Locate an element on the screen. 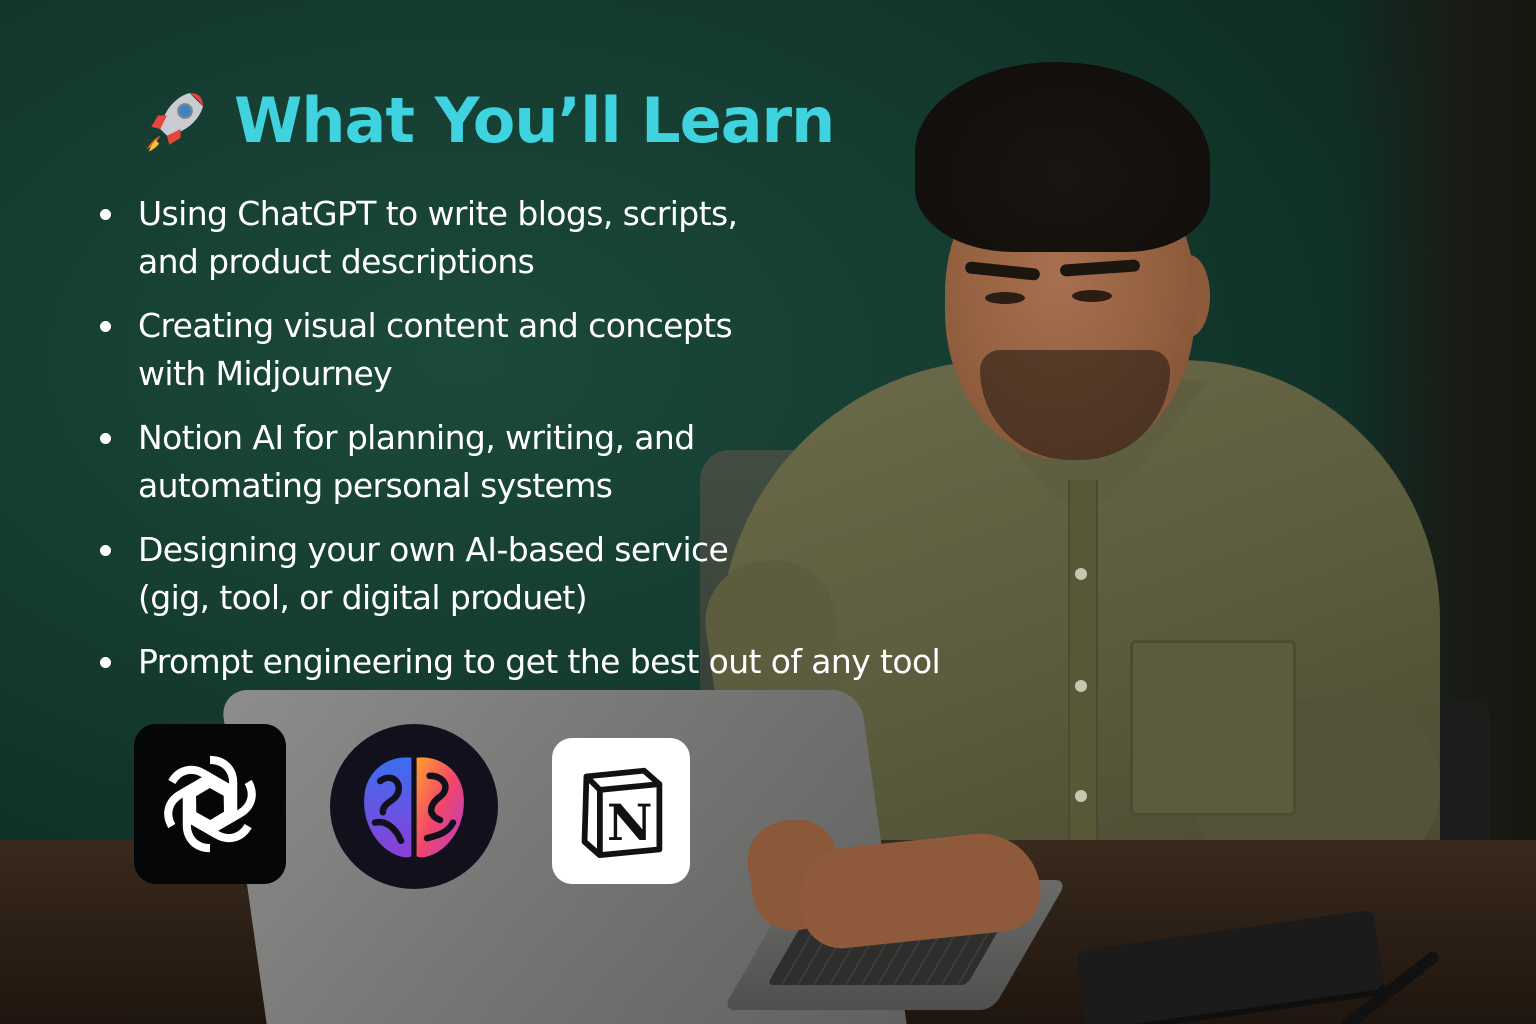 The width and height of the screenshot is (1536, 1024). right-eye is located at coordinates (1092, 296).